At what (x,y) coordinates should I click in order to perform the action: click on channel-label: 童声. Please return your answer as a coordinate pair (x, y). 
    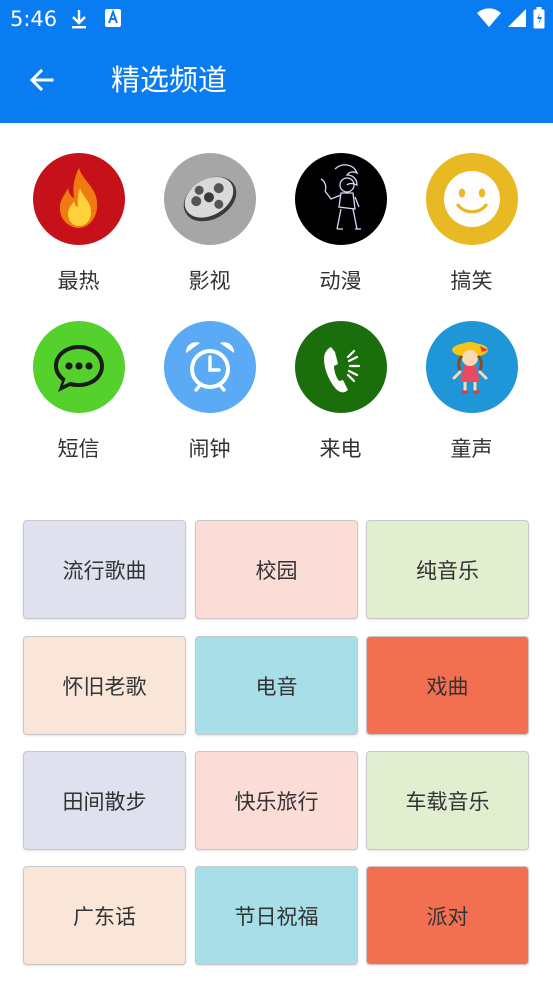
    Looking at the image, I should click on (471, 449).